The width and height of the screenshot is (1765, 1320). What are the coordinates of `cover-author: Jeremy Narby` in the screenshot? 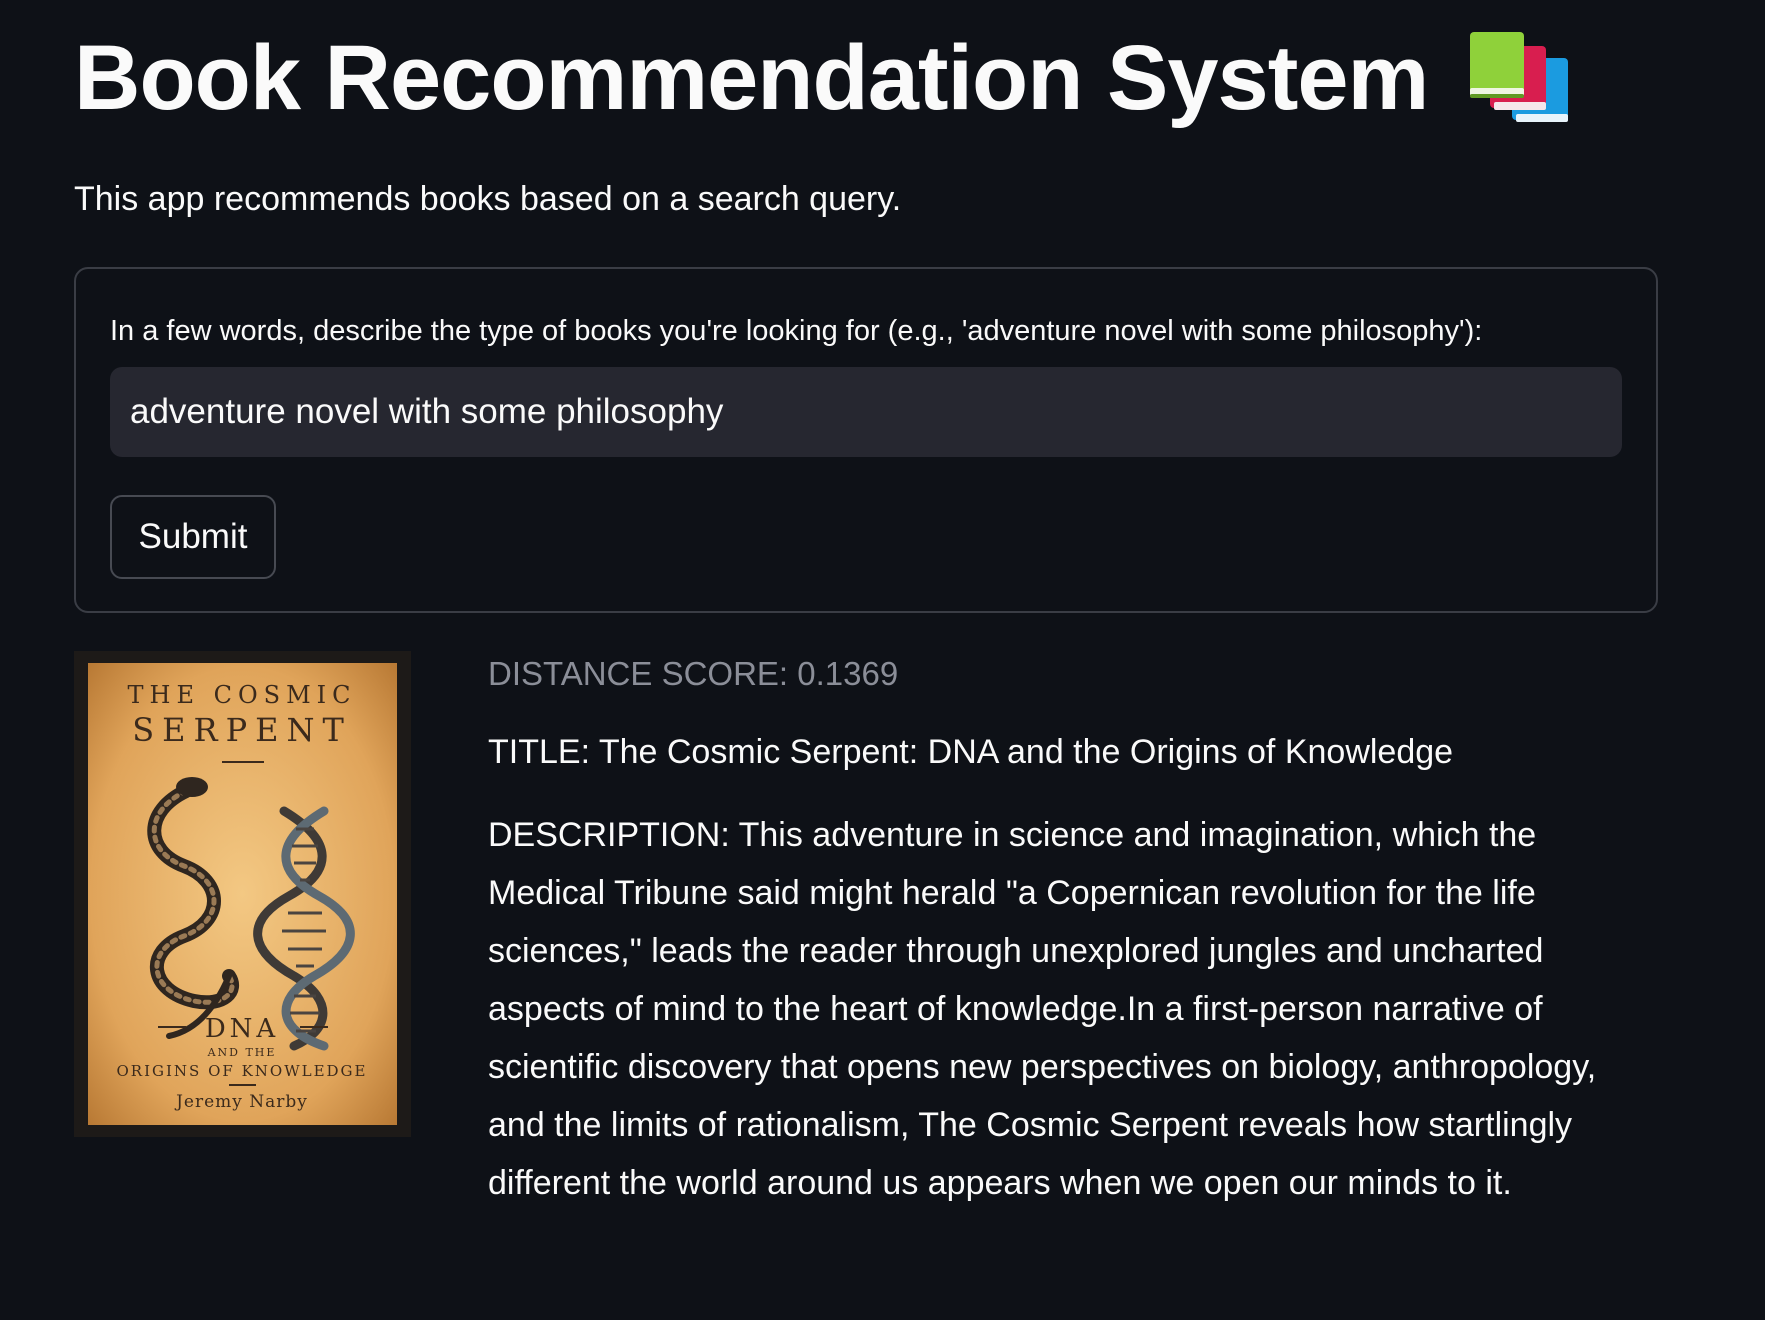 It's located at (241, 1102).